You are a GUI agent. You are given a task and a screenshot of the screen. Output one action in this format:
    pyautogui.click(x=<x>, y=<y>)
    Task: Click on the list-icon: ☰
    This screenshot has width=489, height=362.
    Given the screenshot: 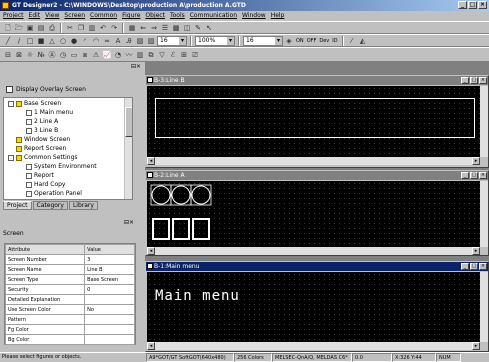 What is the action you would take?
    pyautogui.click(x=165, y=28)
    